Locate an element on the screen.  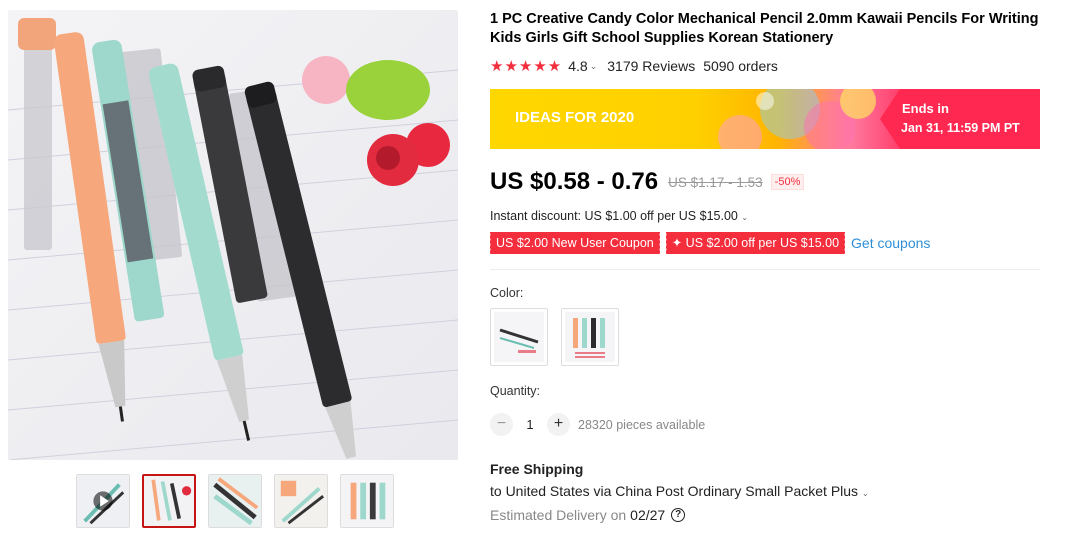
quantity-minus-button: − is located at coordinates (501, 424).